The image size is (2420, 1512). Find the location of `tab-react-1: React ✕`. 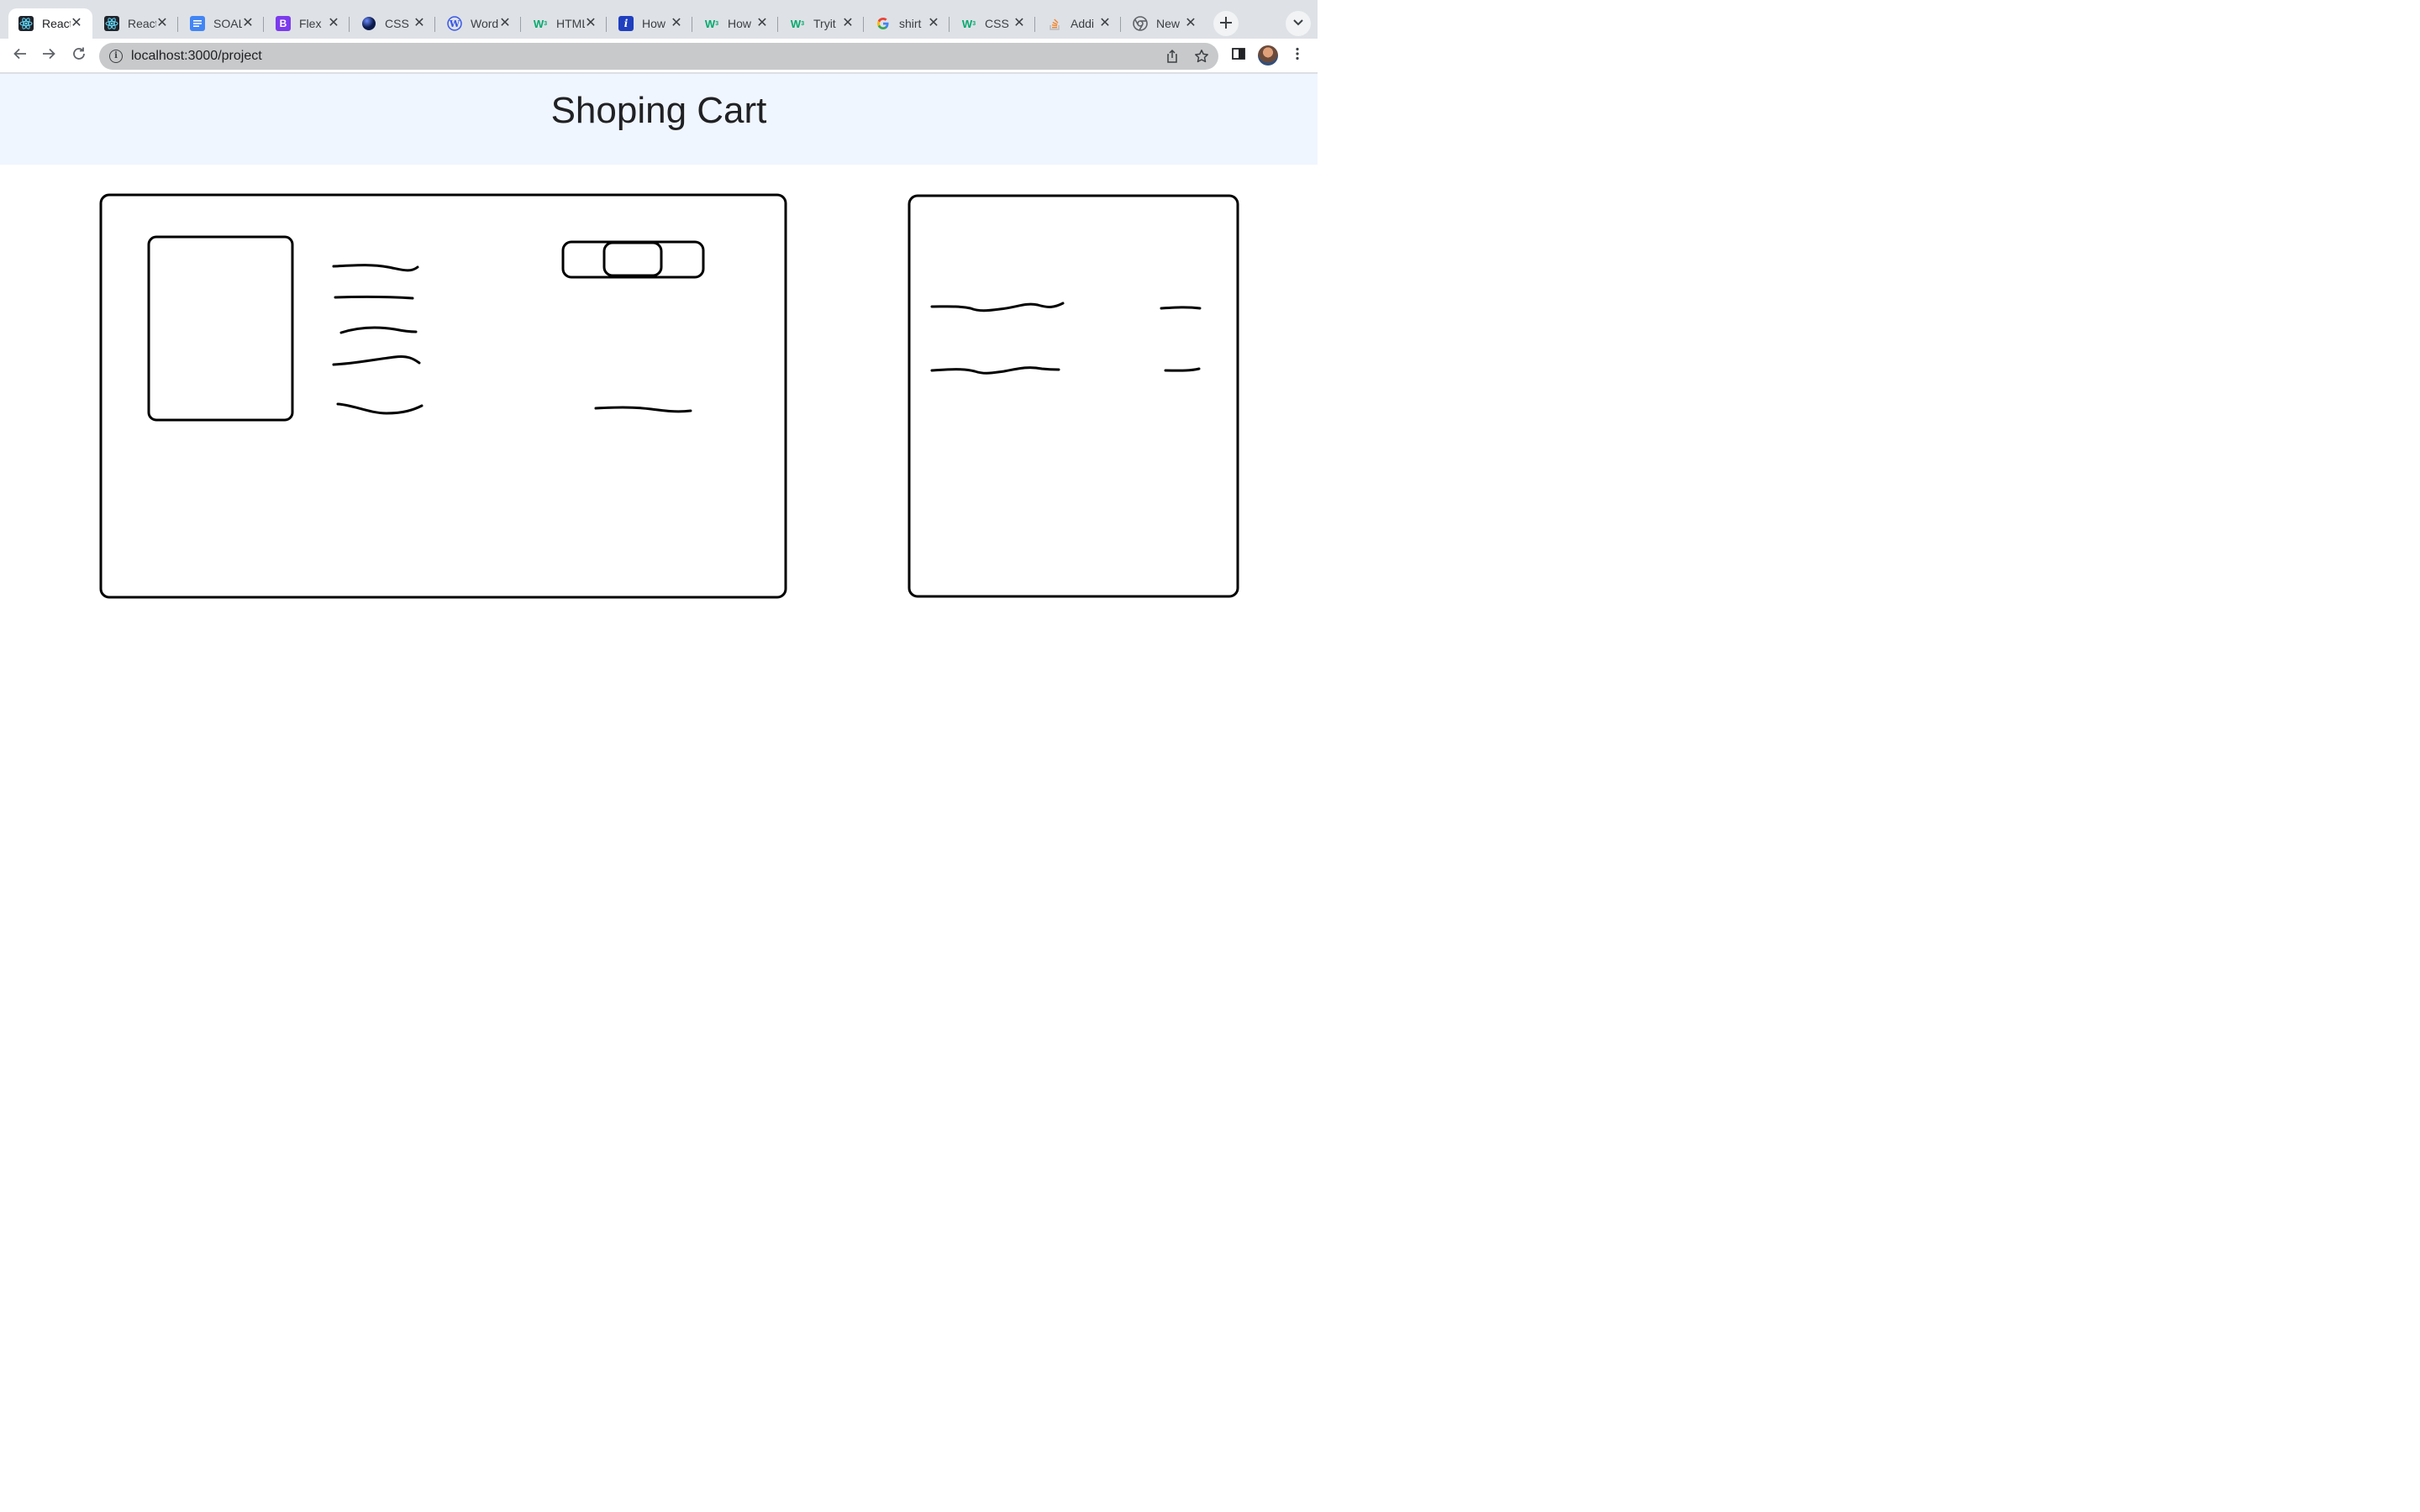

tab-react-1: React ✕ is located at coordinates (50, 23).